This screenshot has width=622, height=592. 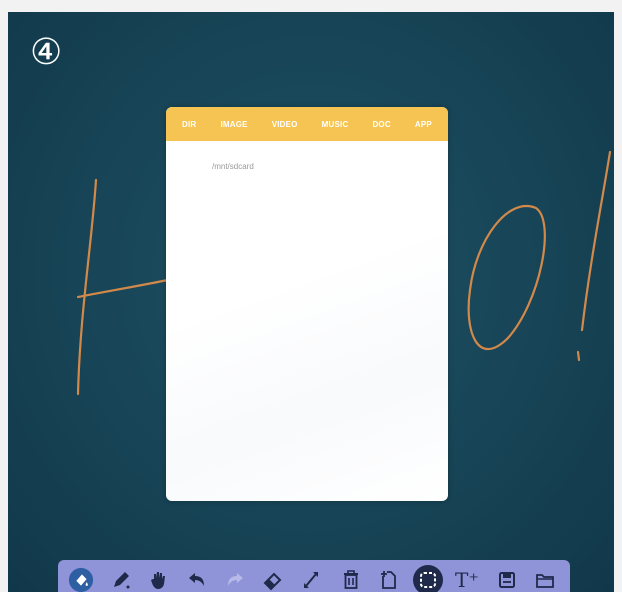 I want to click on save-button, so click(x=507, y=579).